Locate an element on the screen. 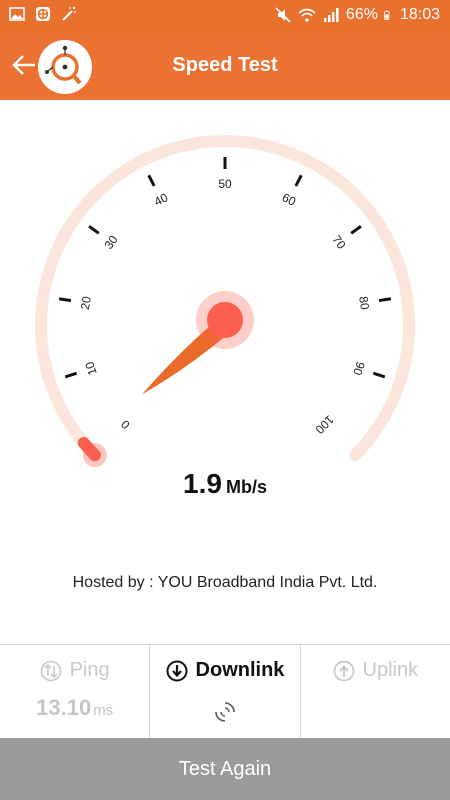  gauge-tick-label: 80 is located at coordinates (364, 303).